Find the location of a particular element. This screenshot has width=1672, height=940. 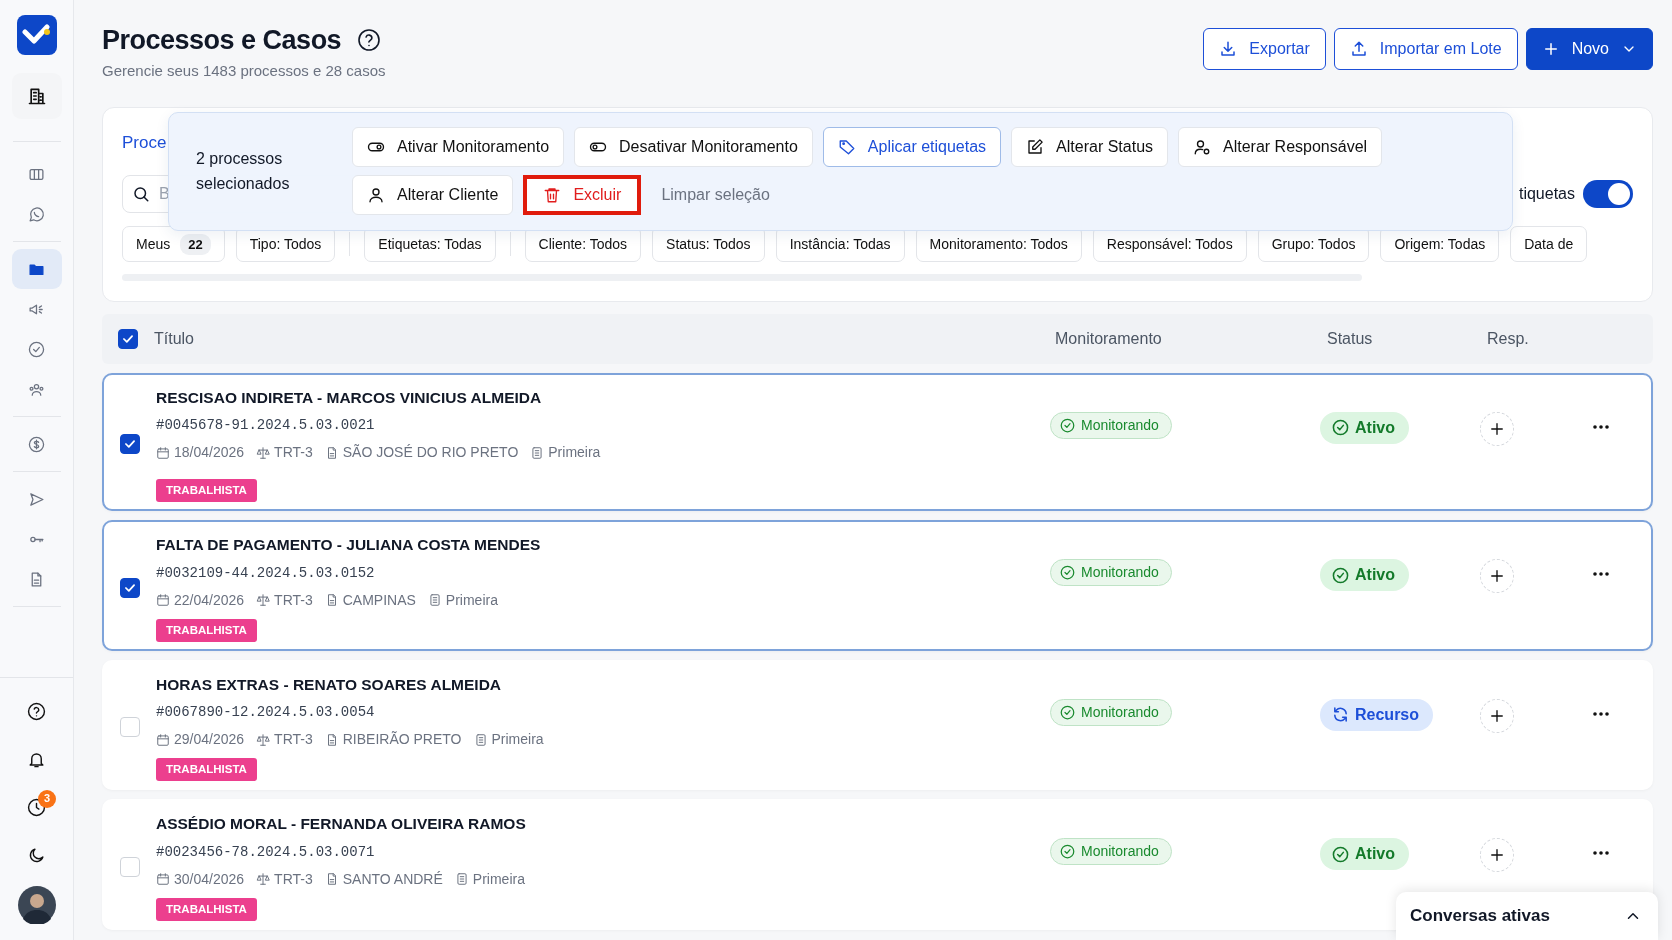

clear-selection-link: Limpar seleção is located at coordinates (715, 195).